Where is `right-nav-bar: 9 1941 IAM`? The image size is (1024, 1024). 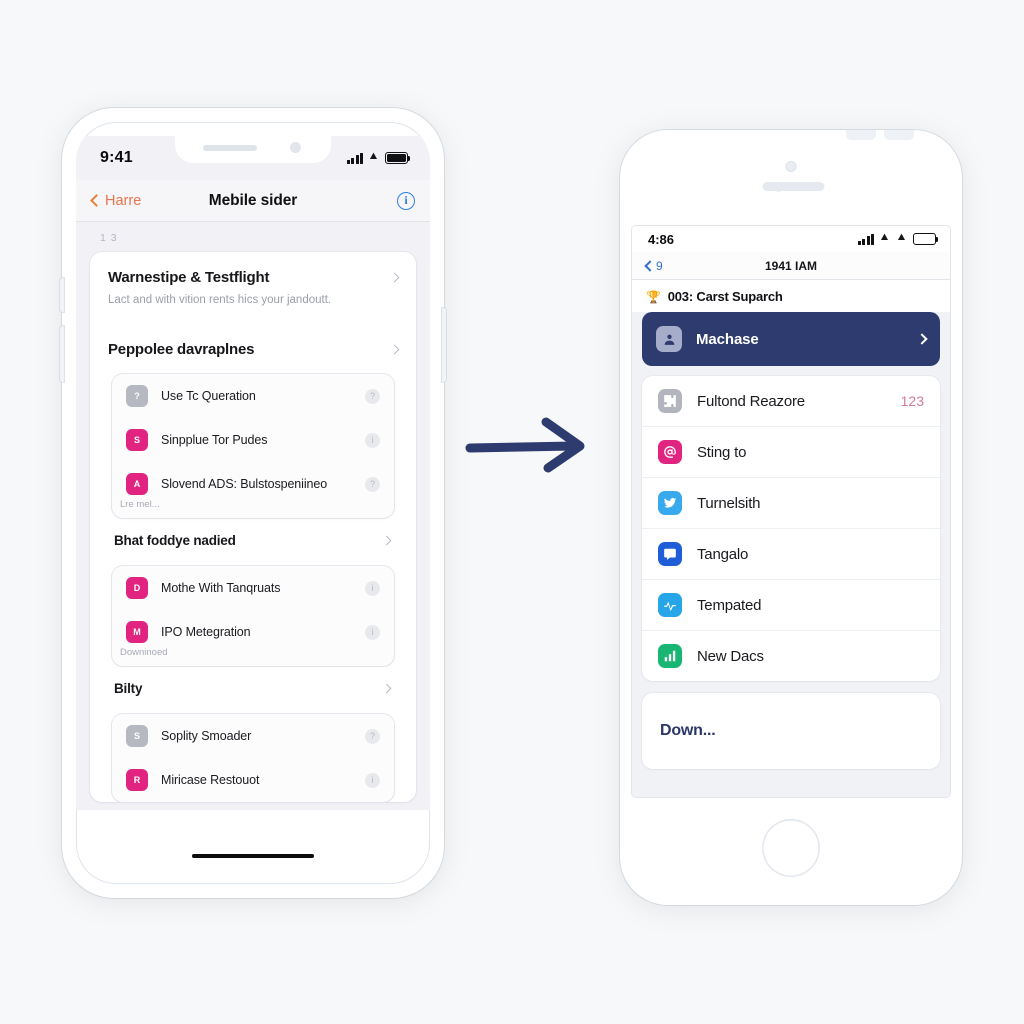 right-nav-bar: 9 1941 IAM is located at coordinates (791, 266).